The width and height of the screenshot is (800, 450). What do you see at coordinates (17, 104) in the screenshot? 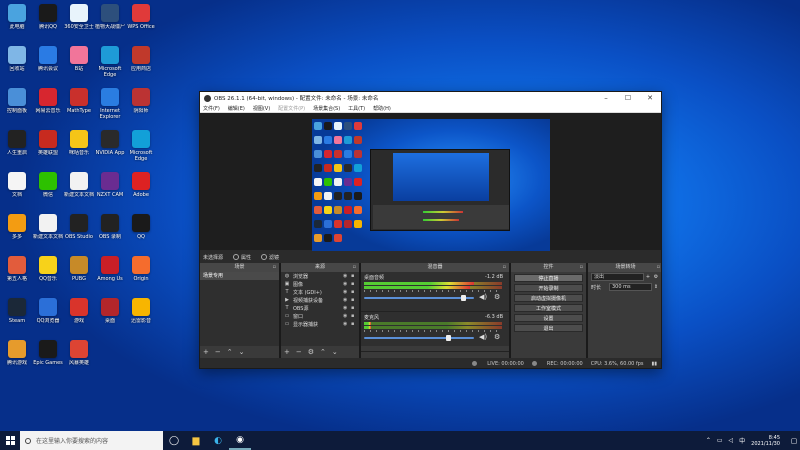
I see `desktop-icon: 控制面板` at bounding box center [17, 104].